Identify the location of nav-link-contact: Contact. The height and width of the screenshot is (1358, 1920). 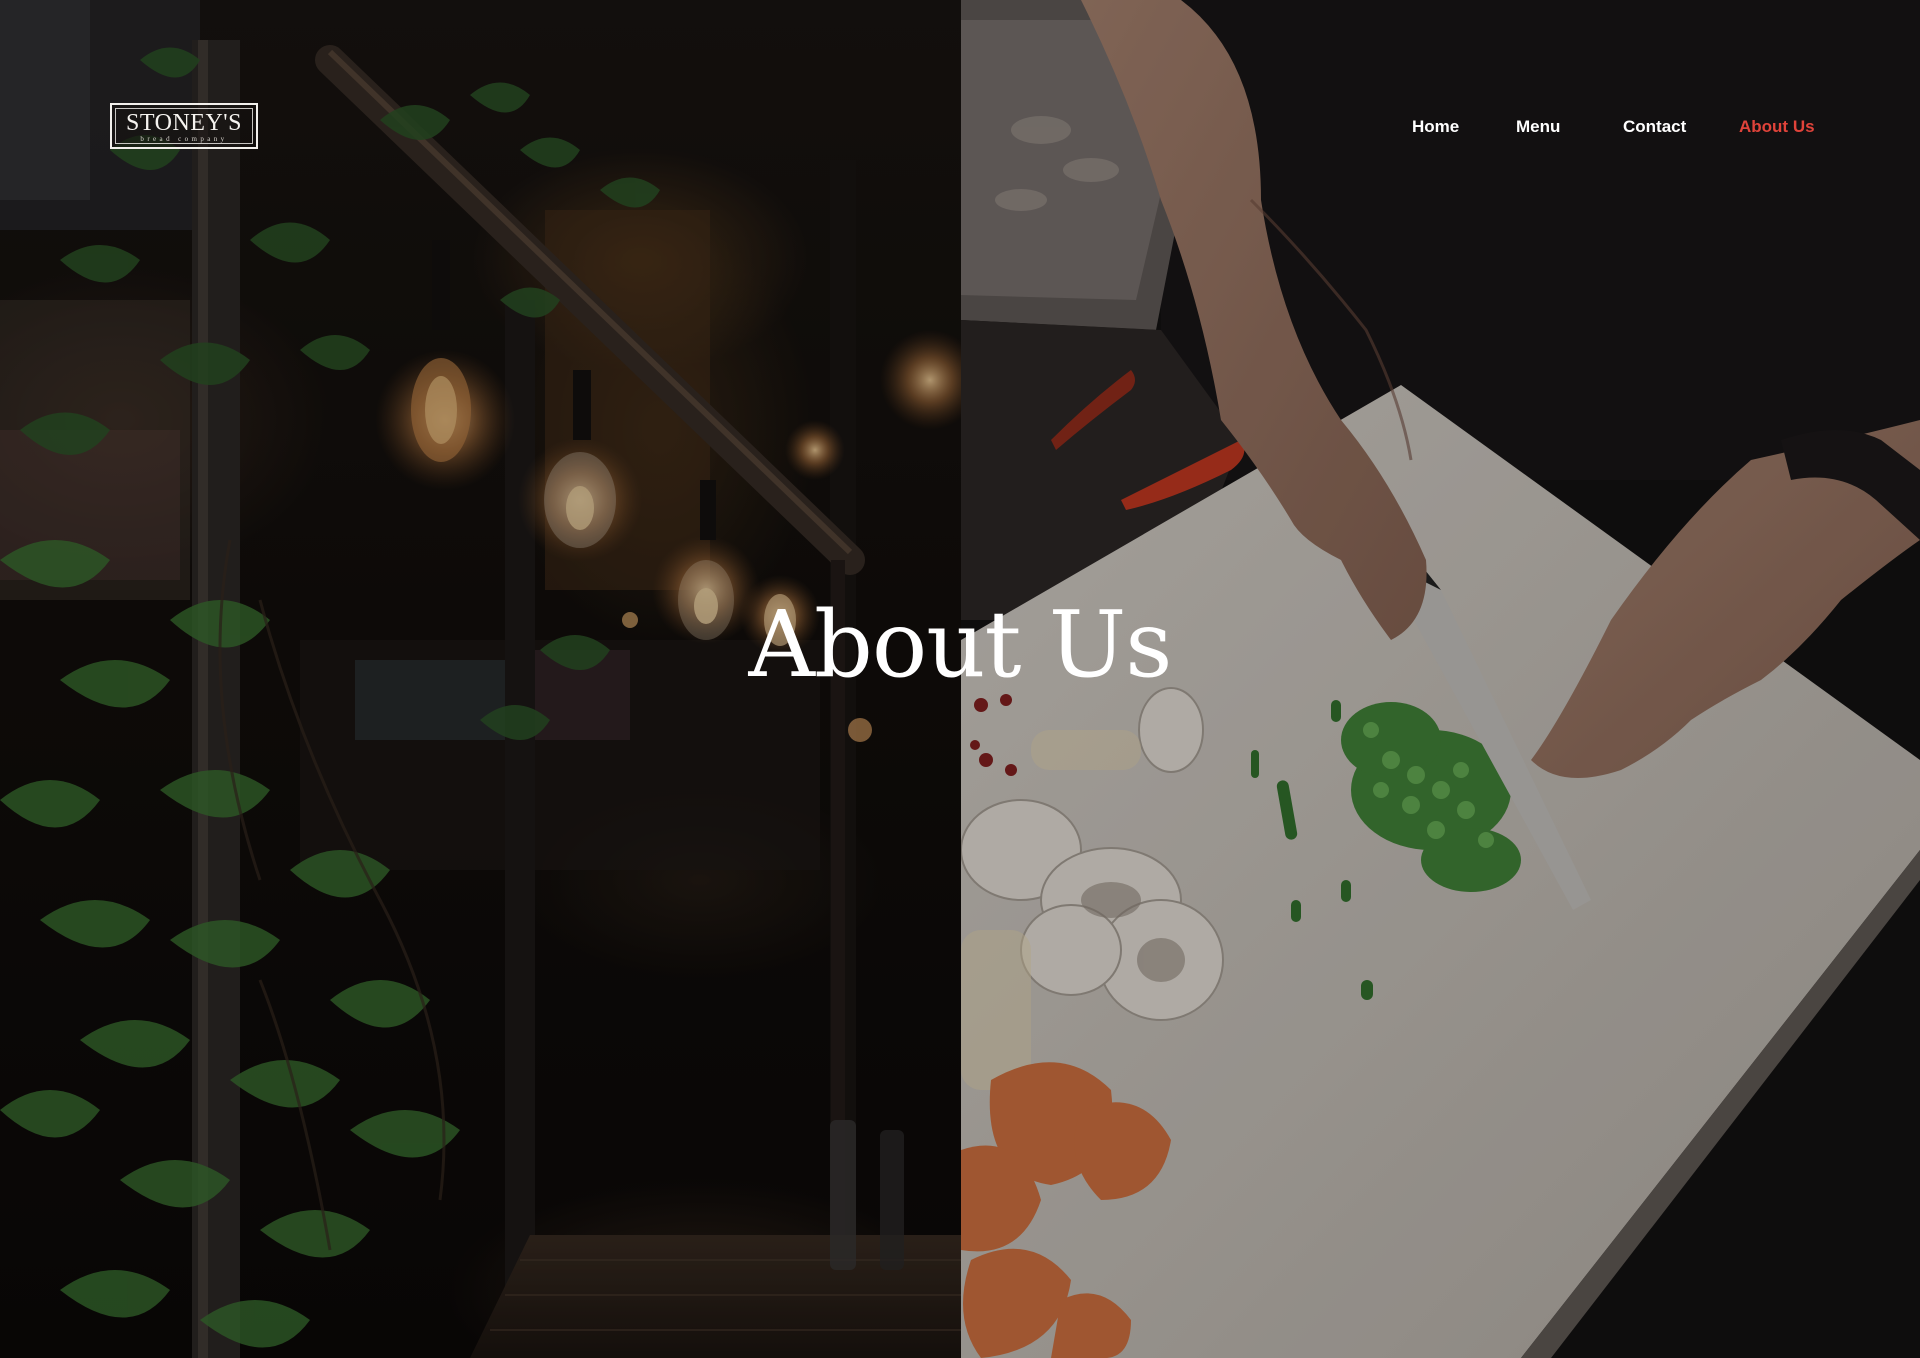
(1654, 127).